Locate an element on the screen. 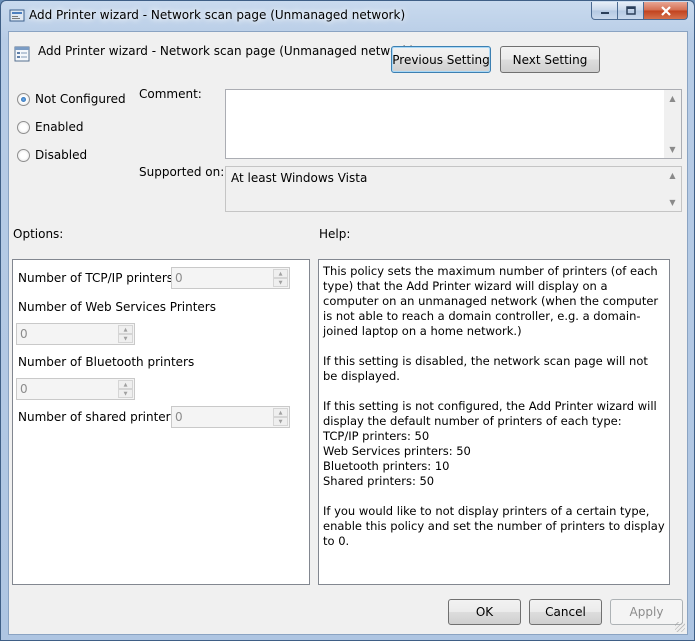 This screenshot has width=695, height=641. apply-button: Apply is located at coordinates (646, 612).